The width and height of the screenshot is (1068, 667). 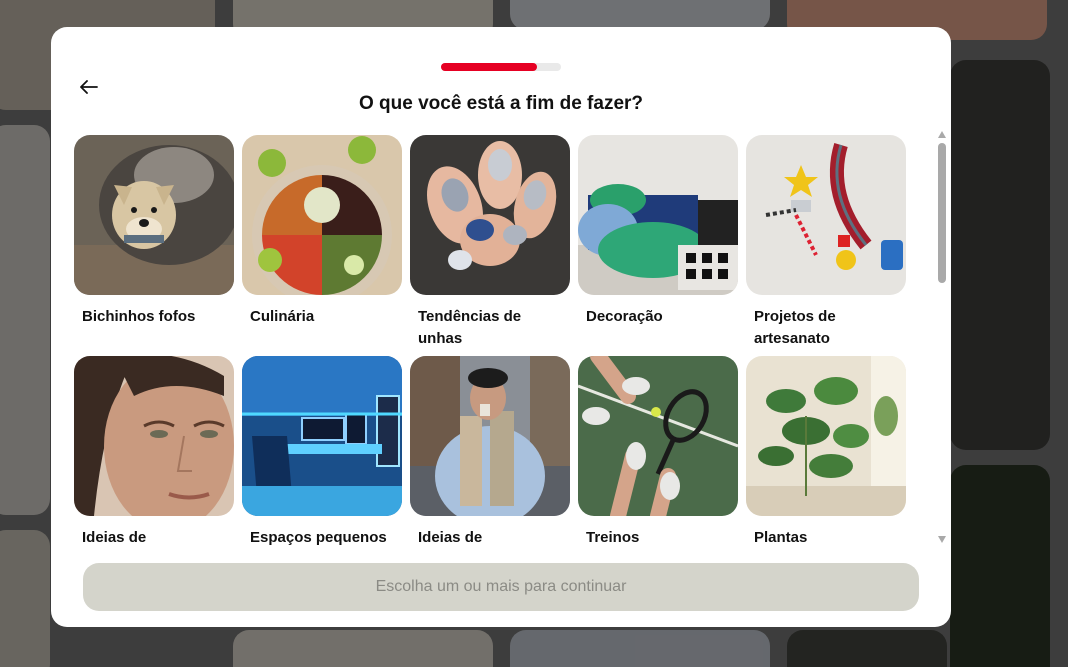 I want to click on progress-bar-fill, so click(x=489, y=67).